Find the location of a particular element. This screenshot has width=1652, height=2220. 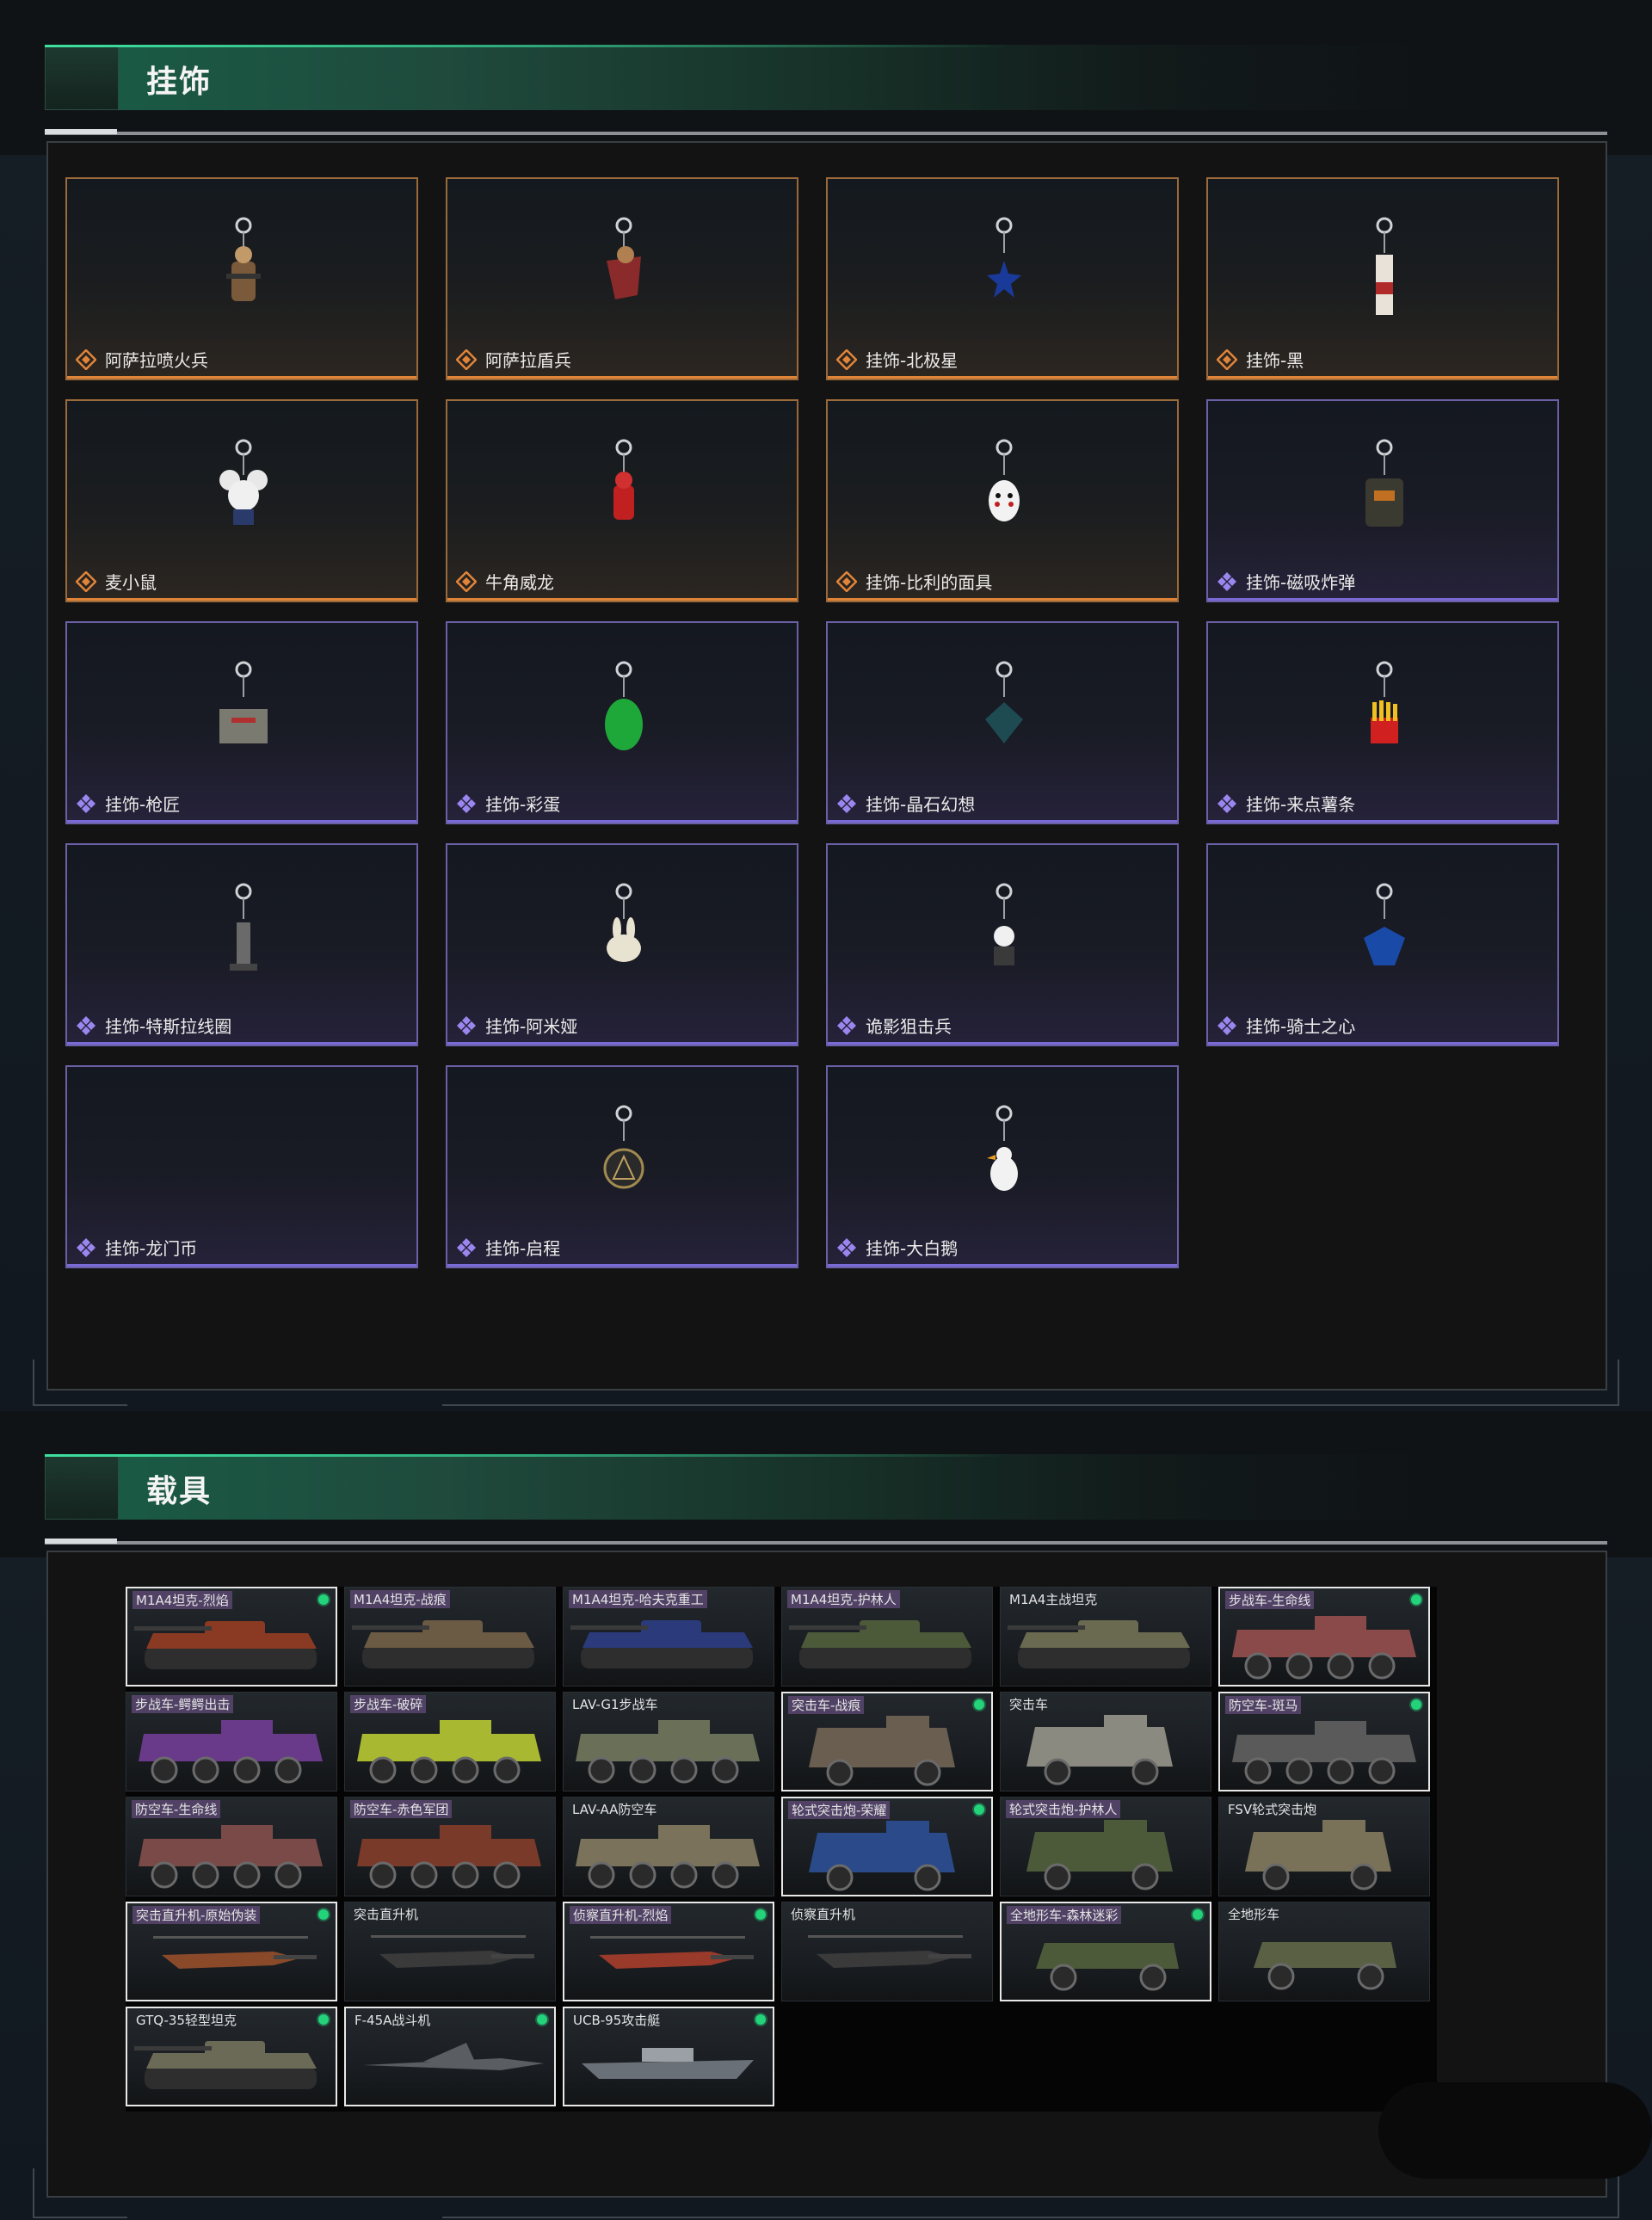

crystal-charm-icon is located at coordinates (1004, 702).